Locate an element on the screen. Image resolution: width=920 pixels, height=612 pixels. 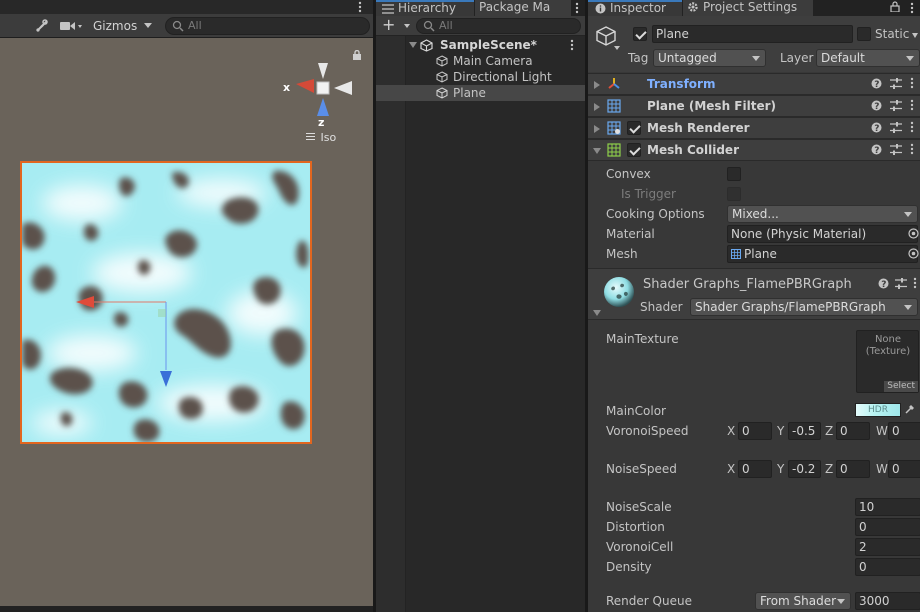
selected-plane is located at coordinates (166, 302).